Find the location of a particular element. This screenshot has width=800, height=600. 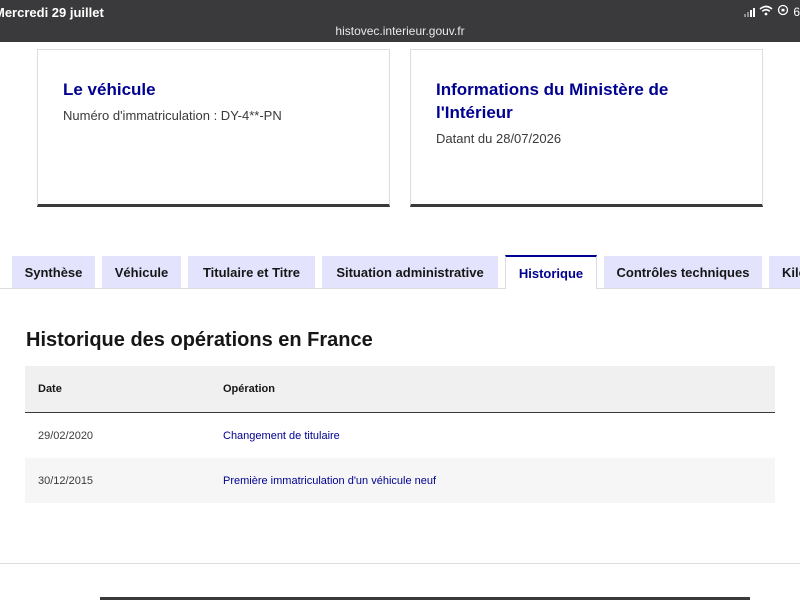

address-bar: histovec.interieur.gouv.fr is located at coordinates (400, 31).